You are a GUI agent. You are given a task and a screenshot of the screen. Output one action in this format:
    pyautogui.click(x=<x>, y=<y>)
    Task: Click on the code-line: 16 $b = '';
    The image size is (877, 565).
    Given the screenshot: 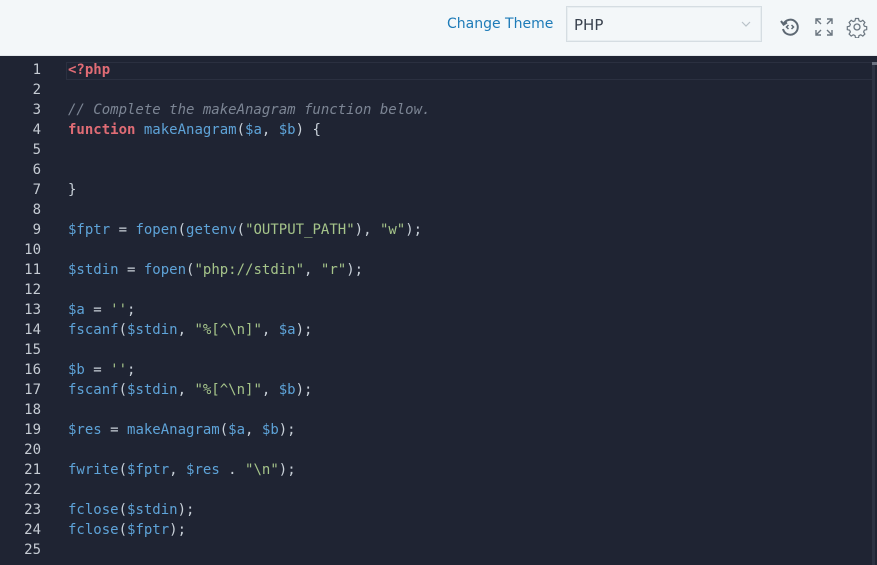 What is the action you would take?
    pyautogui.click(x=438, y=370)
    